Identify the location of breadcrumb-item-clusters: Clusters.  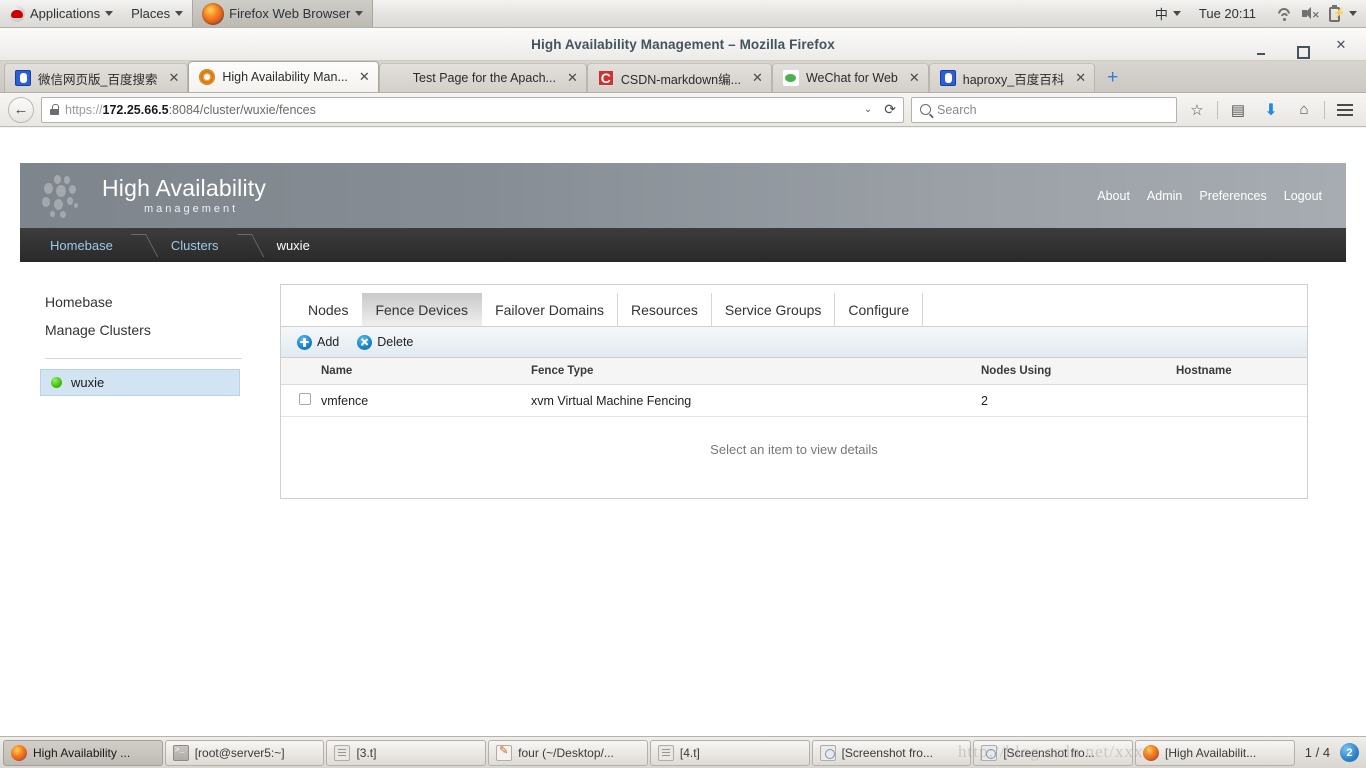
(193, 245).